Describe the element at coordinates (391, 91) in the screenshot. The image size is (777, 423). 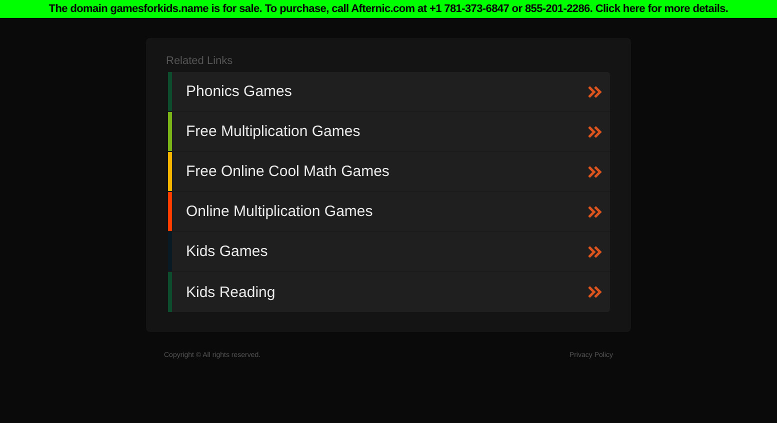
I see `related-link: Phonics Games` at that location.